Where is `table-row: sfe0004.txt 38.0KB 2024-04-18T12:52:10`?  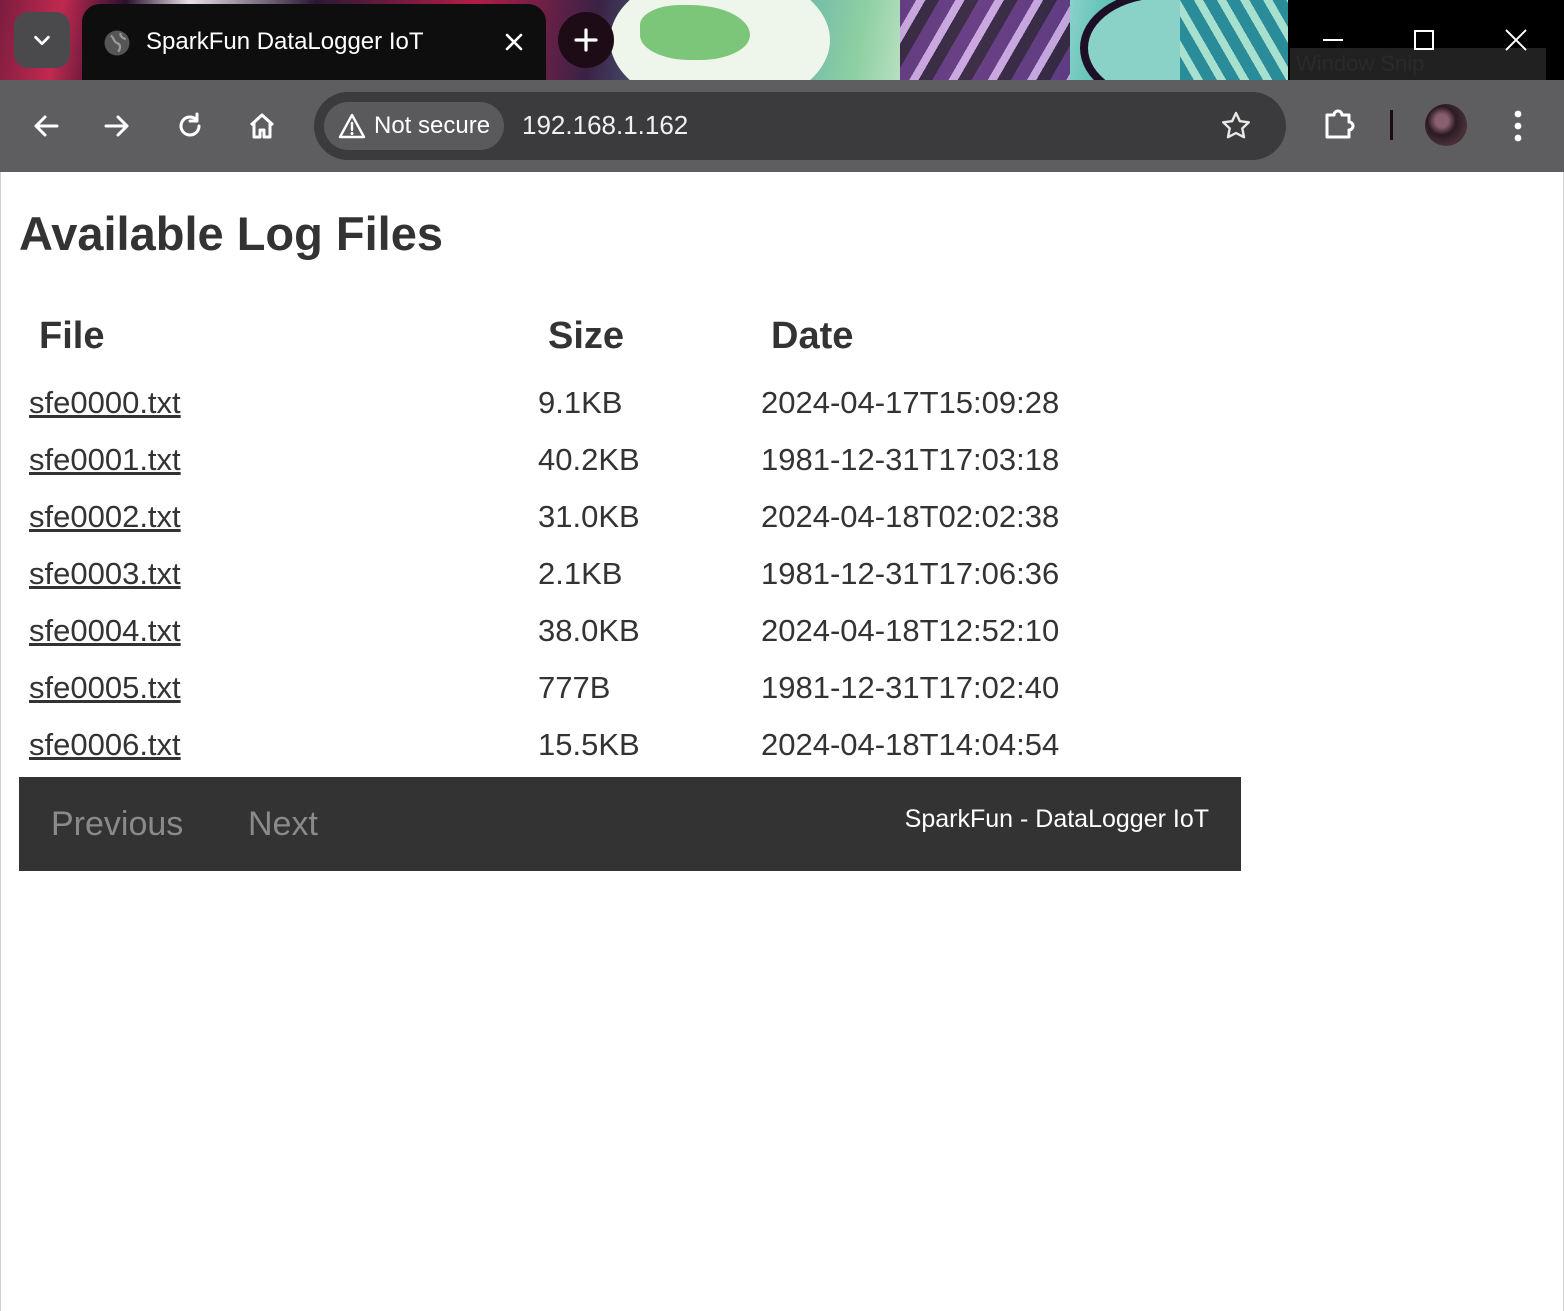 table-row: sfe0004.txt 38.0KB 2024-04-18T12:52:10 is located at coordinates (555, 630).